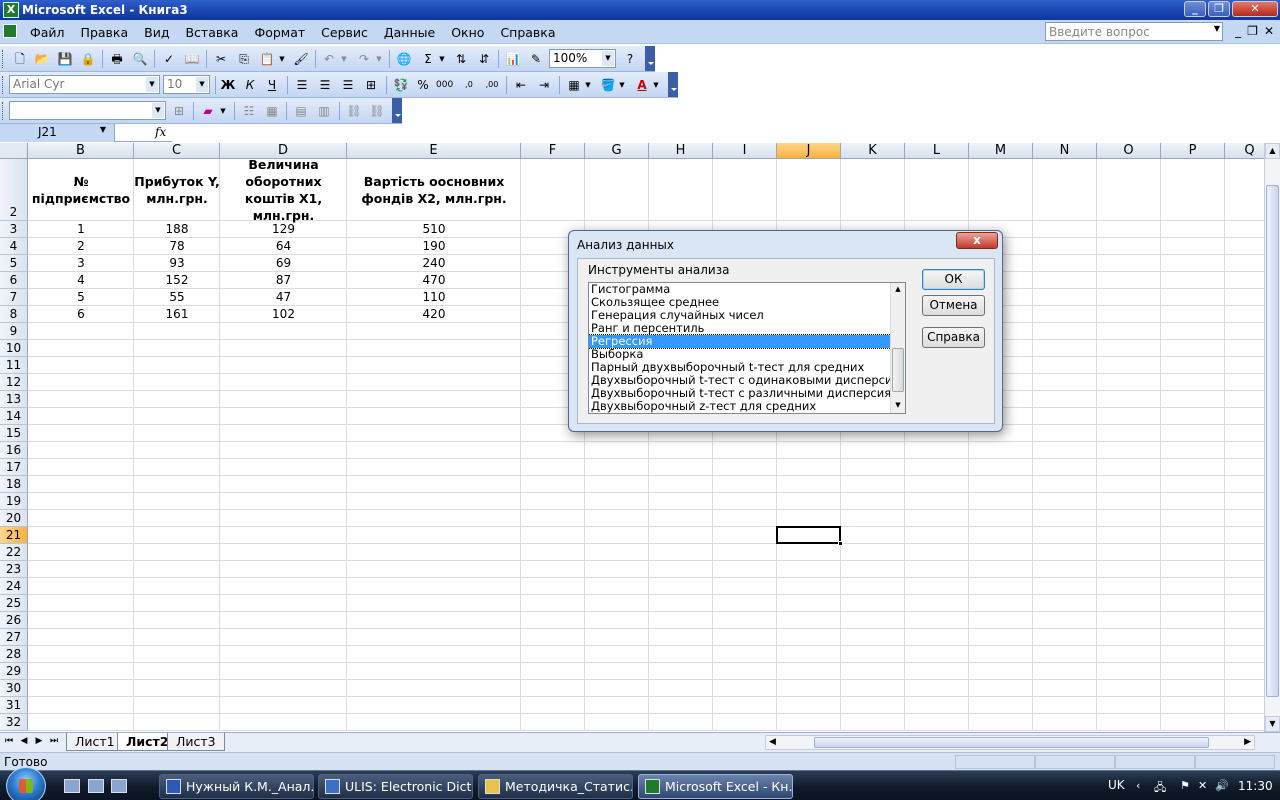 Image resolution: width=1280 pixels, height=800 pixels. Describe the element at coordinates (434, 297) in the screenshot. I see `table-cell: 110` at that location.